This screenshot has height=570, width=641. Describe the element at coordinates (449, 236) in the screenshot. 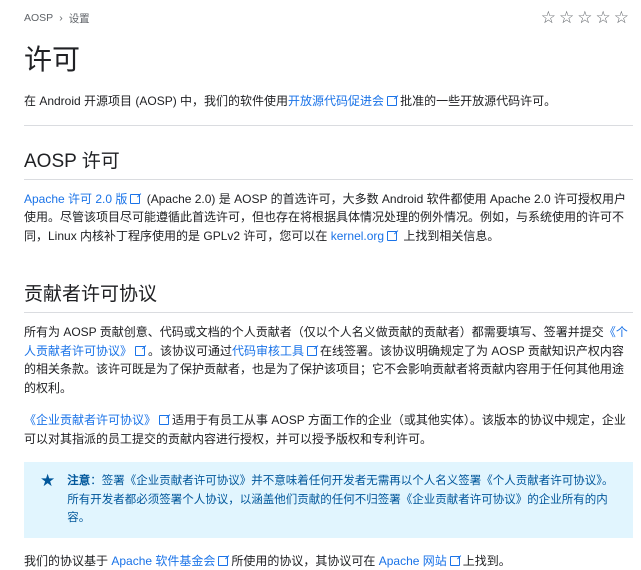

I see `text: 上找到相关信息。` at that location.